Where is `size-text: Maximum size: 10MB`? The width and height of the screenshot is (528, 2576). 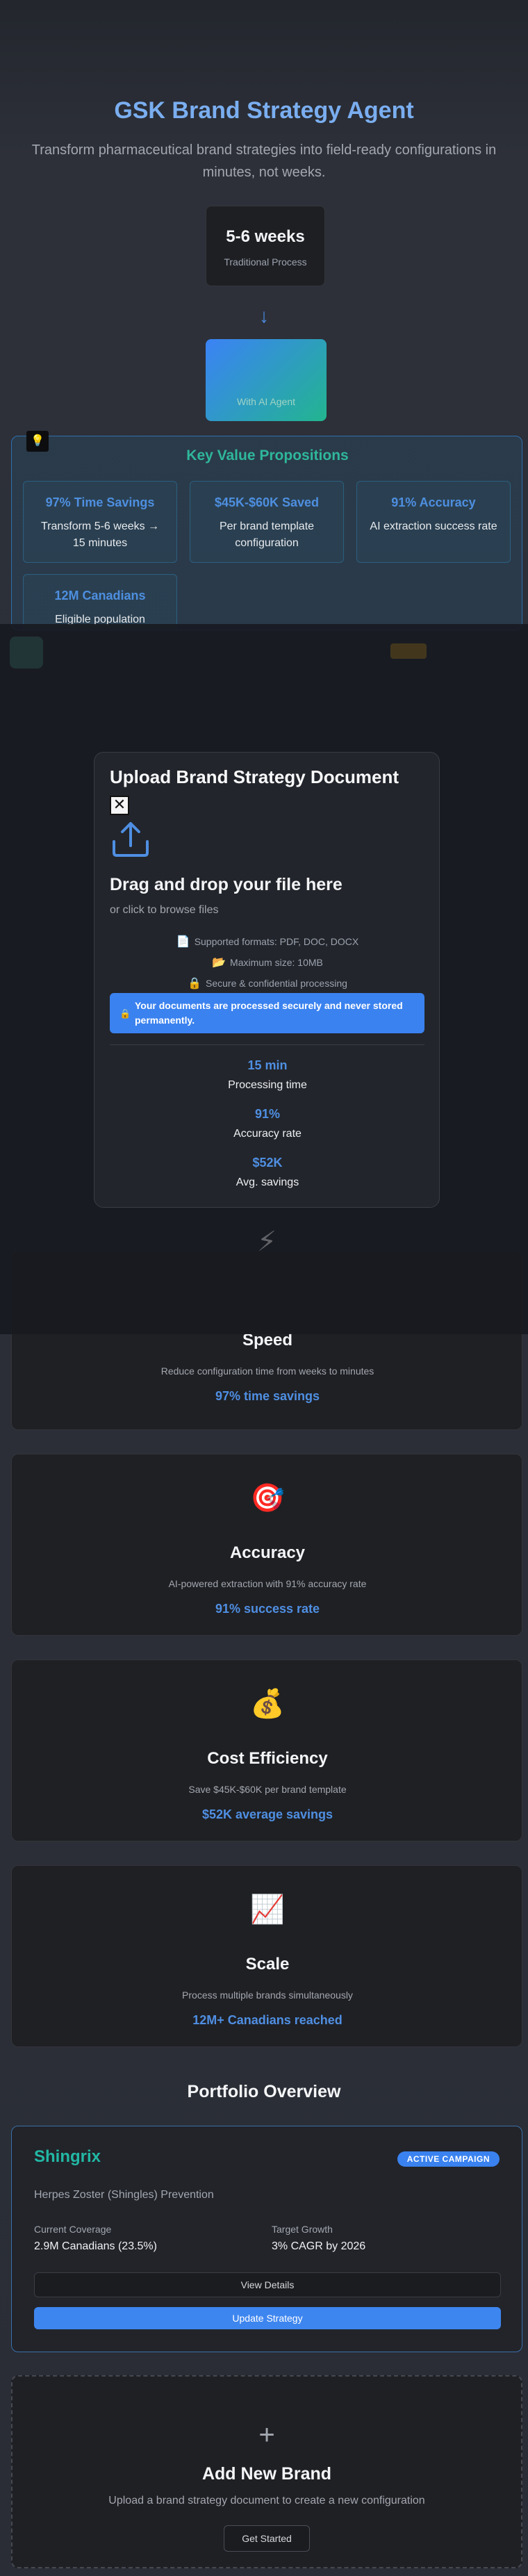
size-text: Maximum size: 10MB is located at coordinates (276, 962).